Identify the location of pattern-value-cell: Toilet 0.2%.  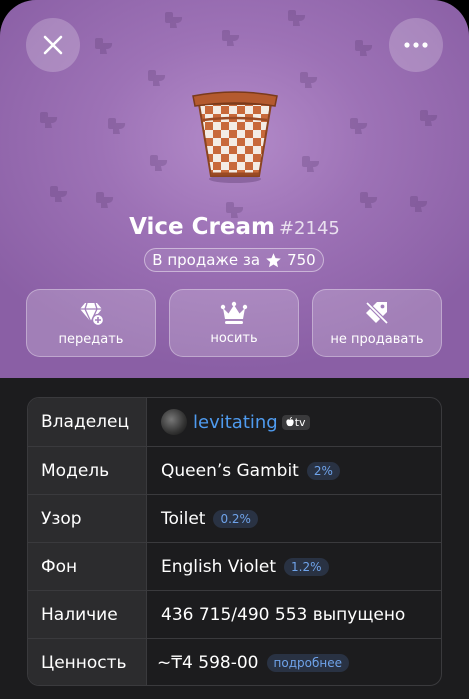
(294, 518).